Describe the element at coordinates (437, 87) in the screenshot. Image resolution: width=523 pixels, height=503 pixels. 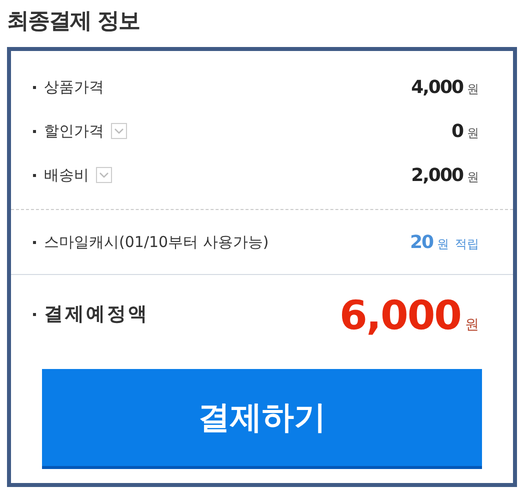
I see `price-amount: 4,000` at that location.